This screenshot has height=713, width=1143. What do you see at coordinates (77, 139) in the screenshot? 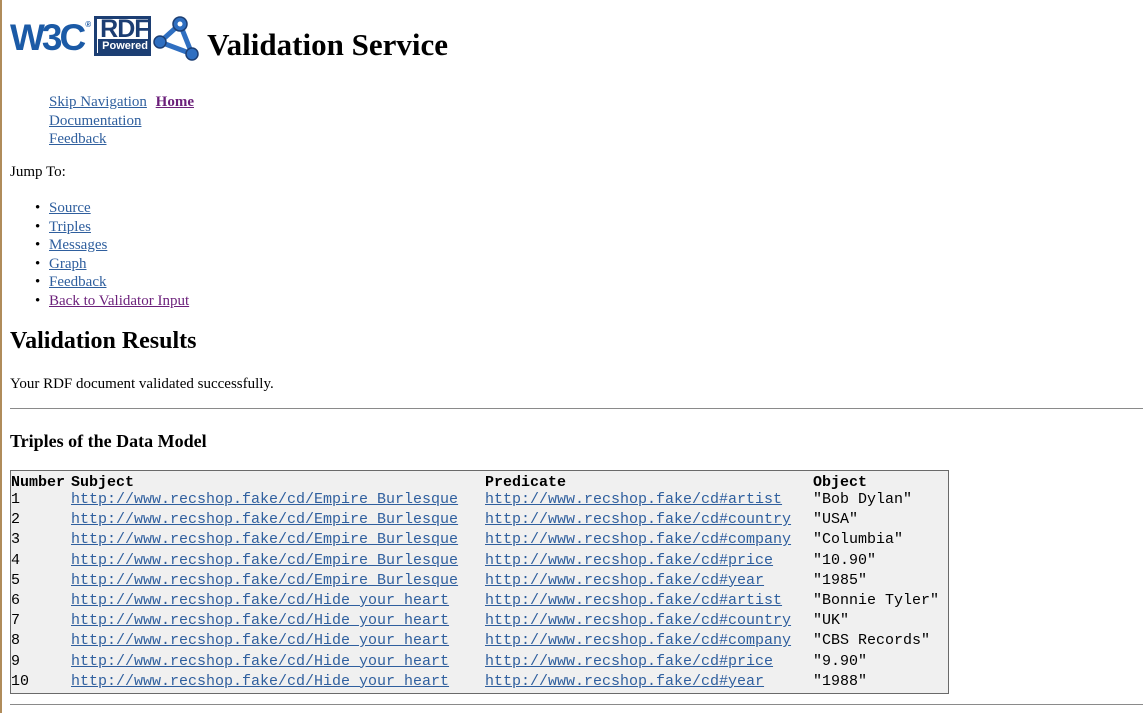
I see `feedback-link: Feedback` at bounding box center [77, 139].